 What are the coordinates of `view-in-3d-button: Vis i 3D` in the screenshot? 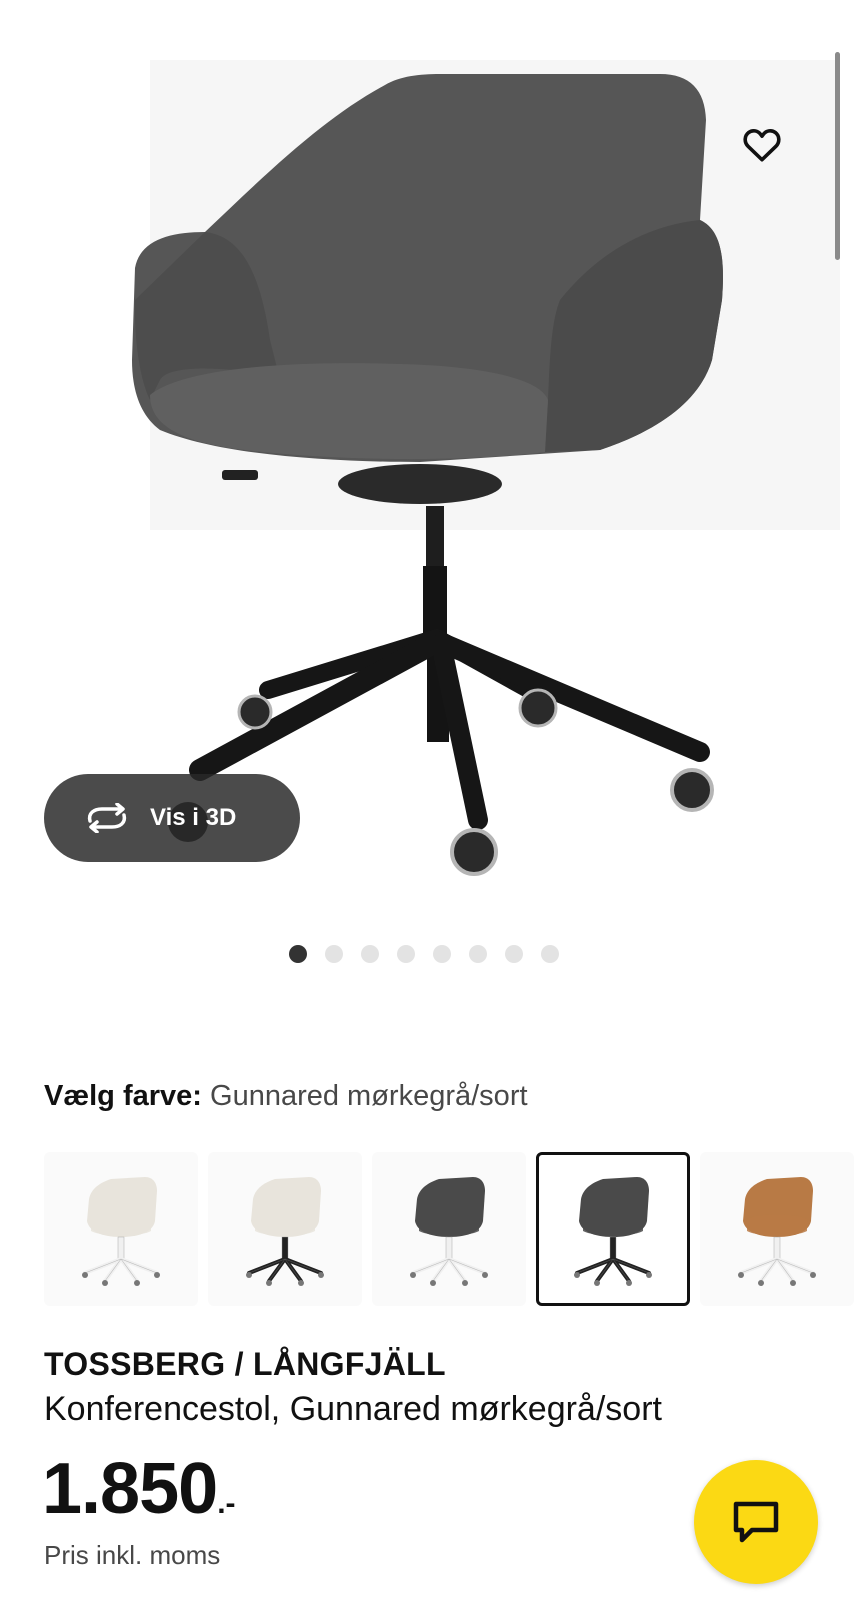 It's located at (172, 818).